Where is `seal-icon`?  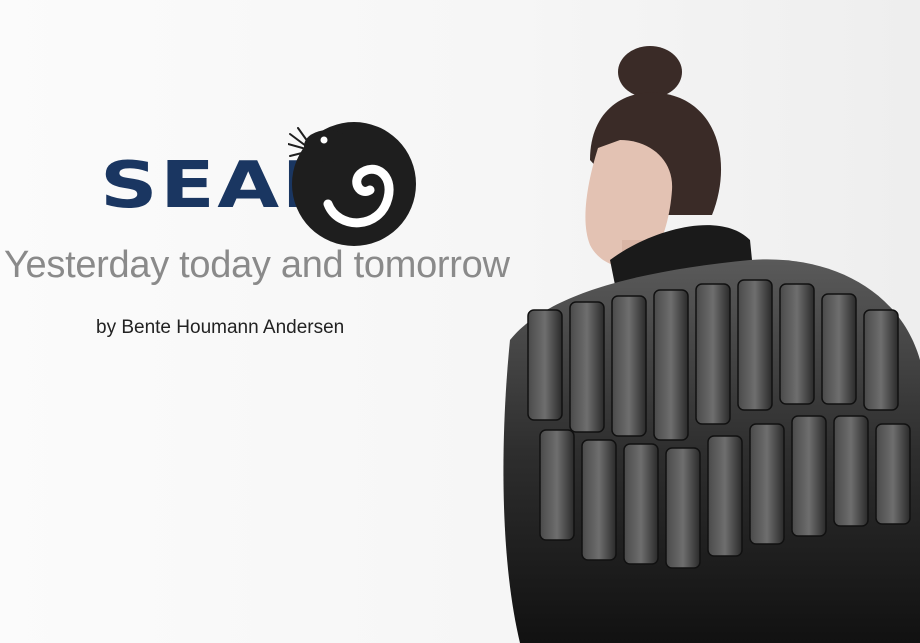 seal-icon is located at coordinates (352, 184).